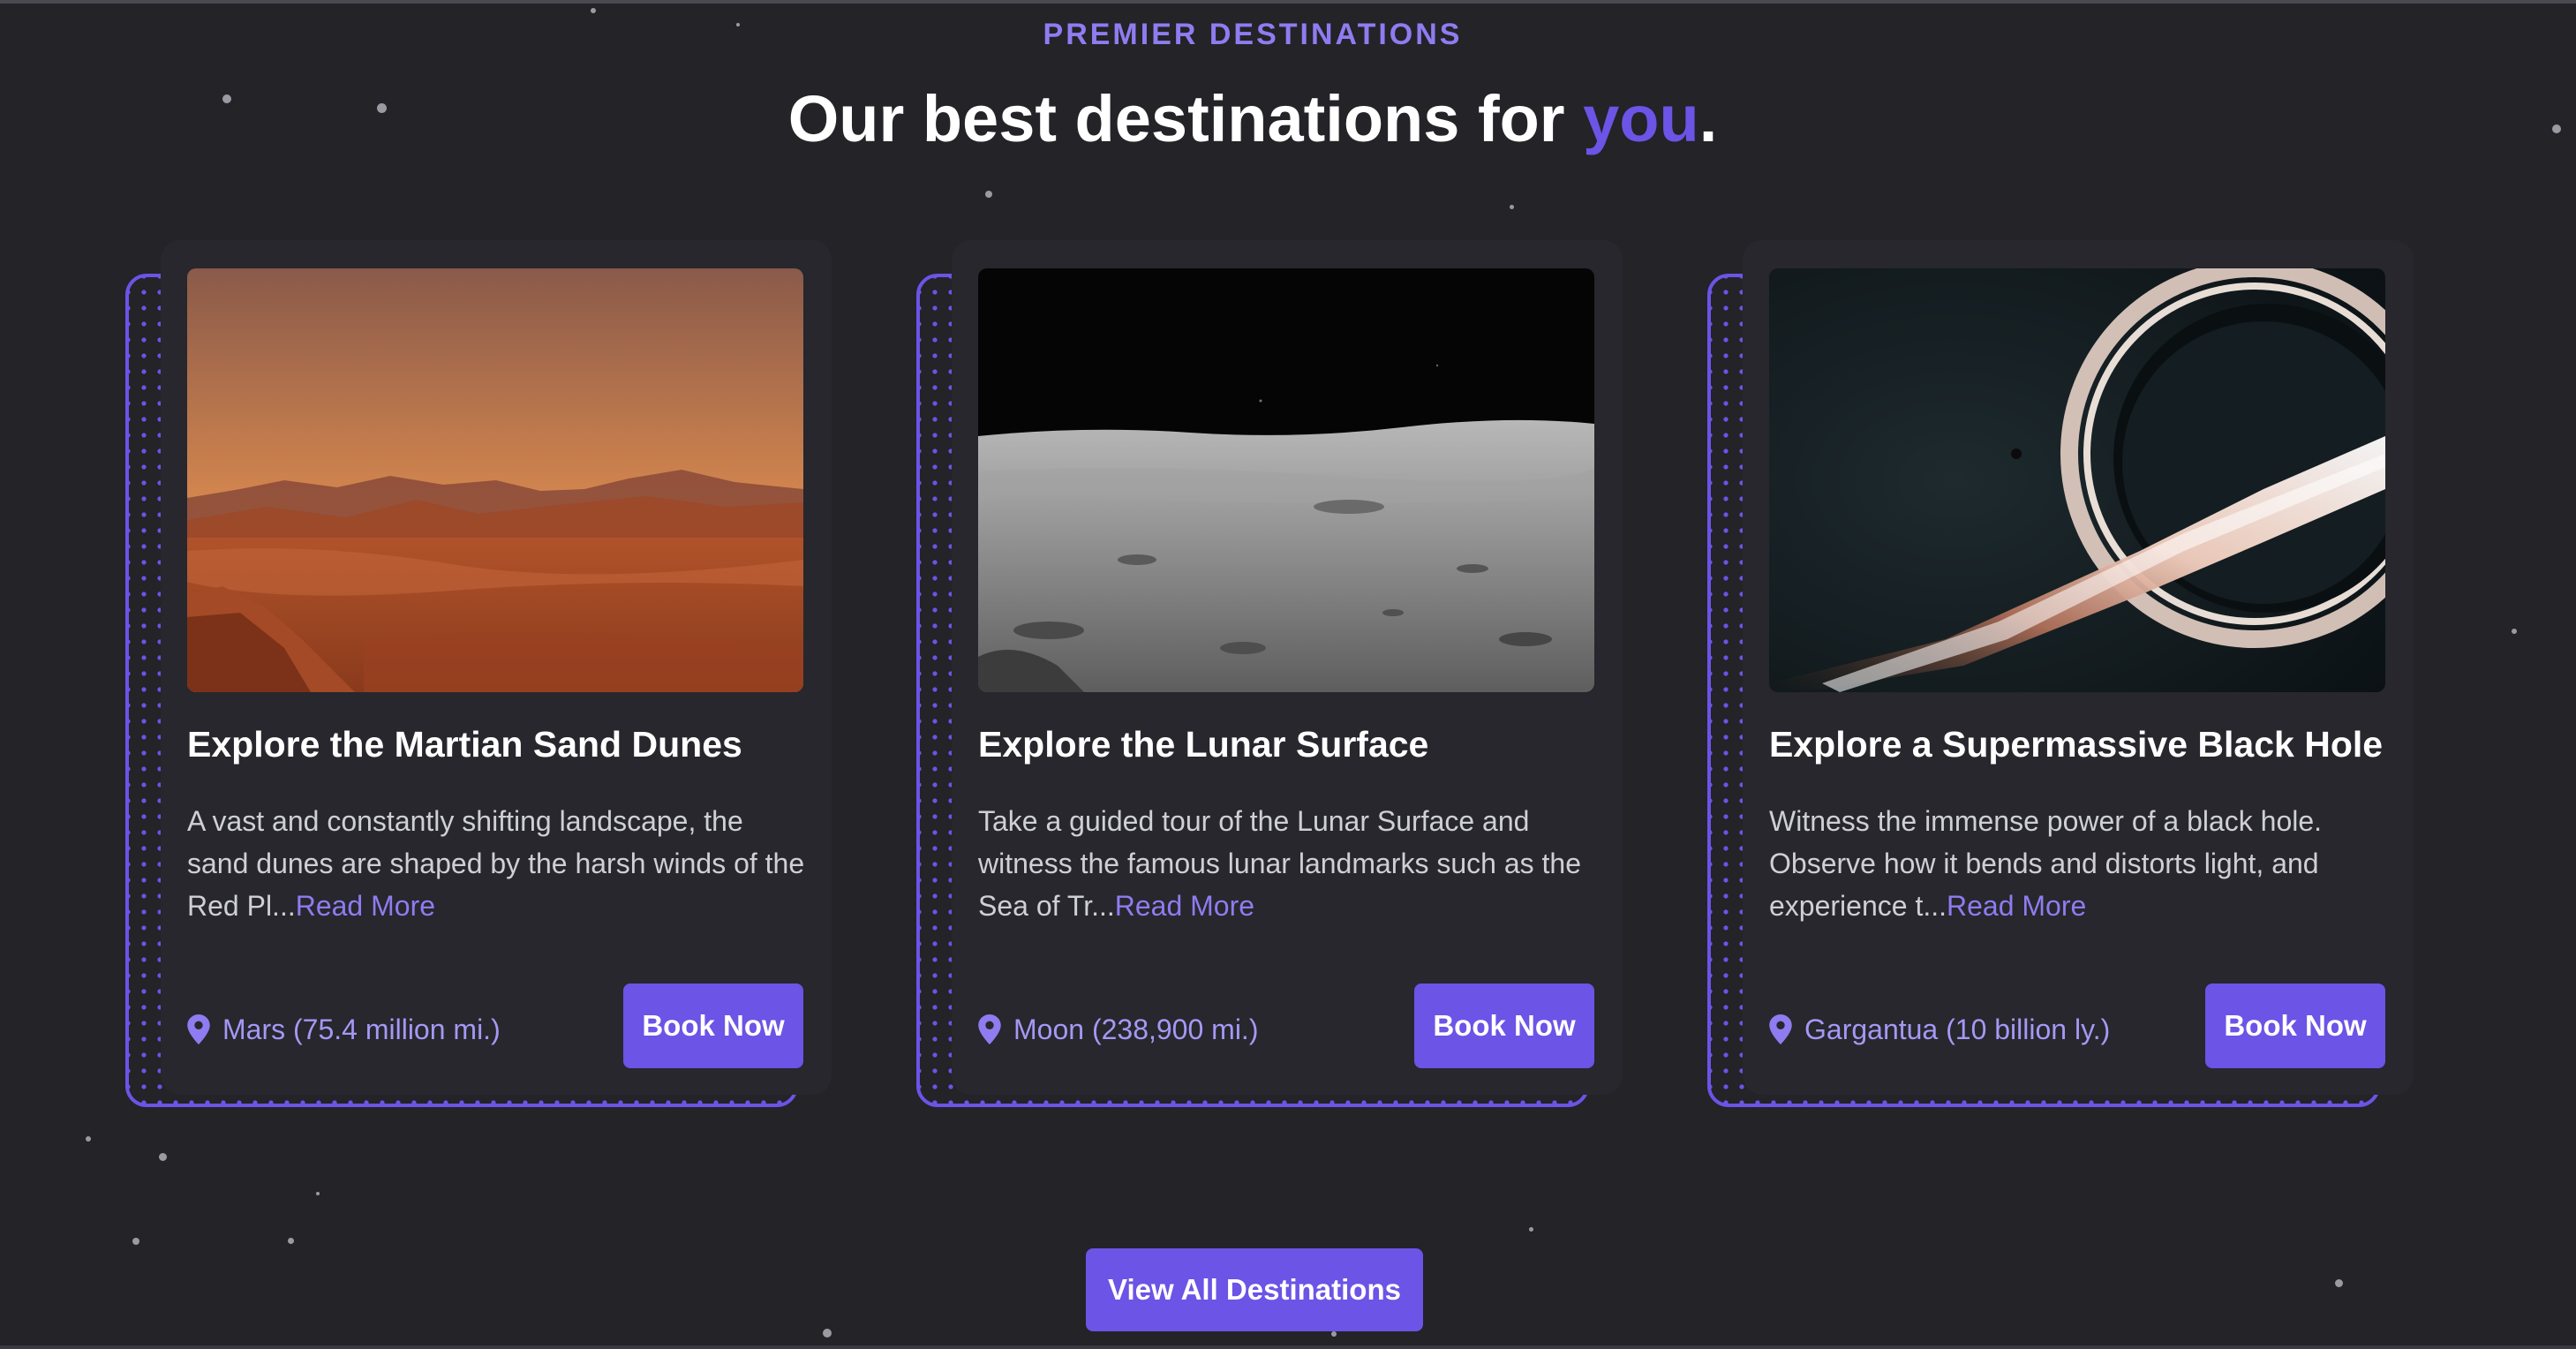  What do you see at coordinates (1254, 1289) in the screenshot?
I see `view-all-destinations-button: View All Destinations` at bounding box center [1254, 1289].